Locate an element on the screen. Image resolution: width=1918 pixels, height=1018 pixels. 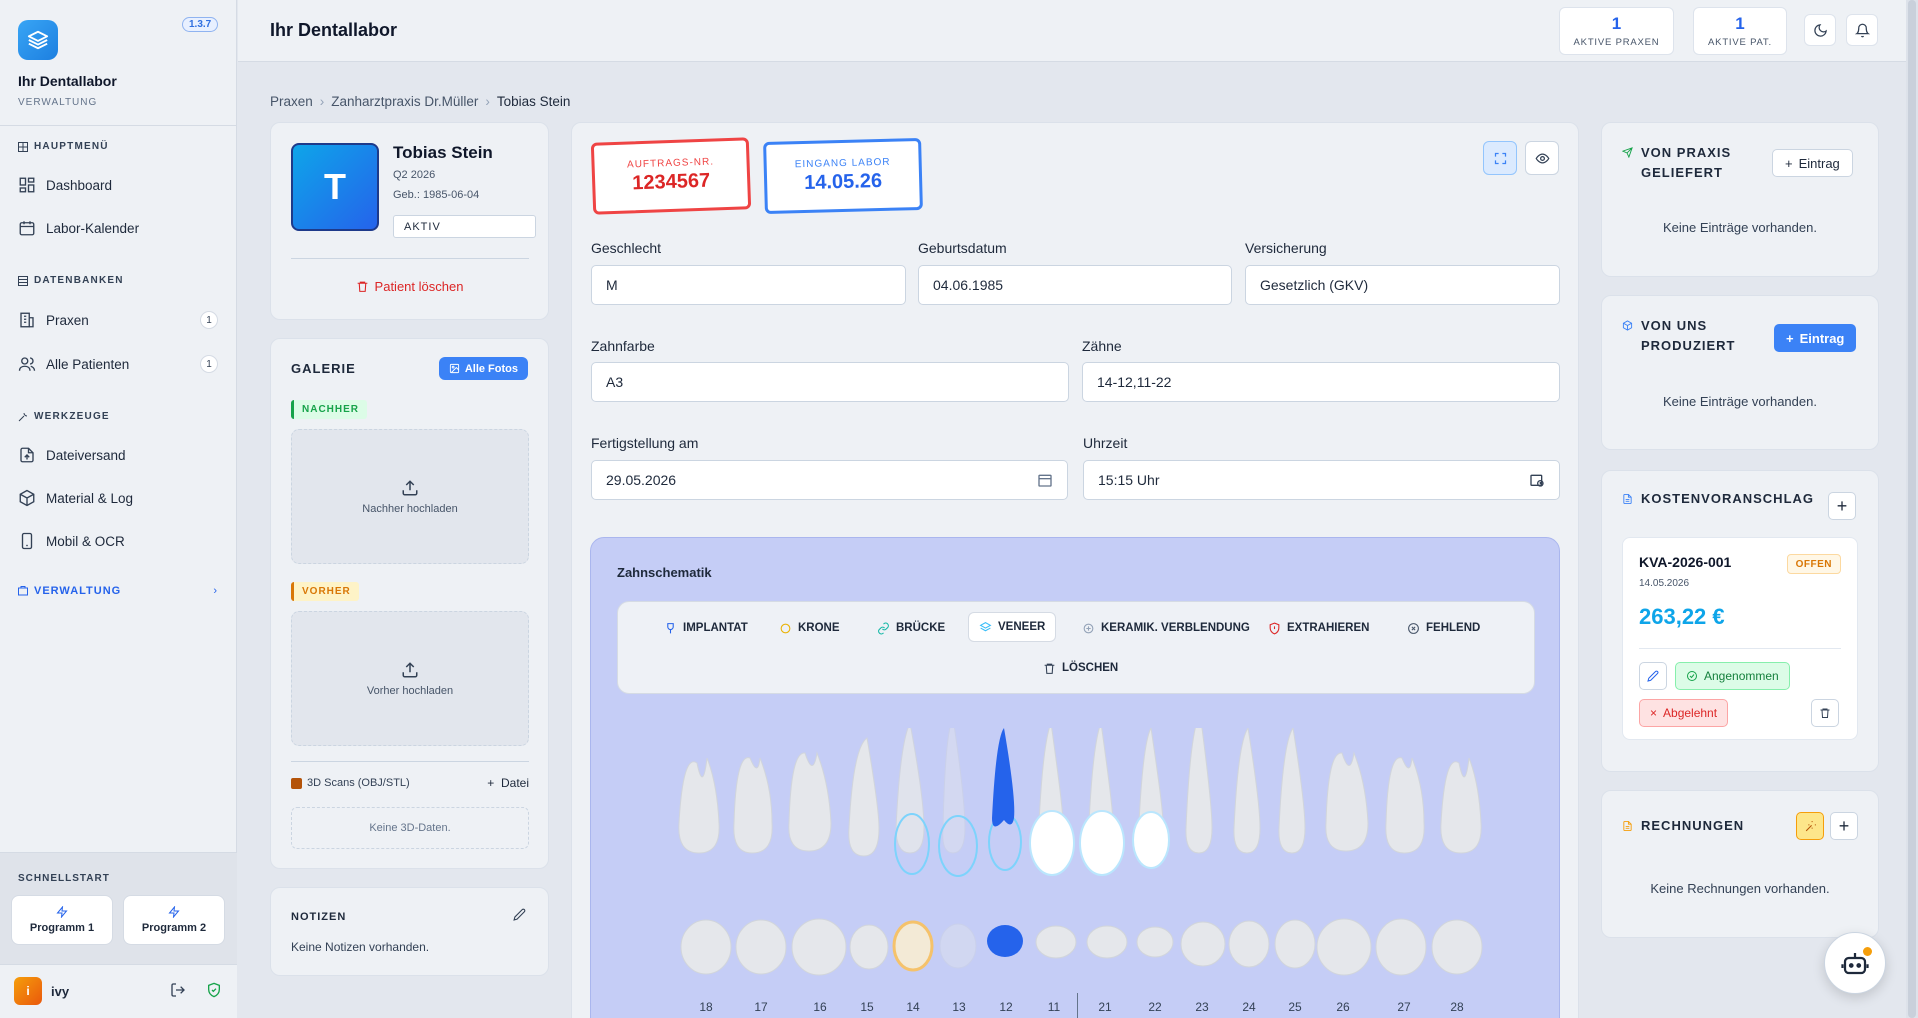
shade-field: A3 is located at coordinates (830, 382).